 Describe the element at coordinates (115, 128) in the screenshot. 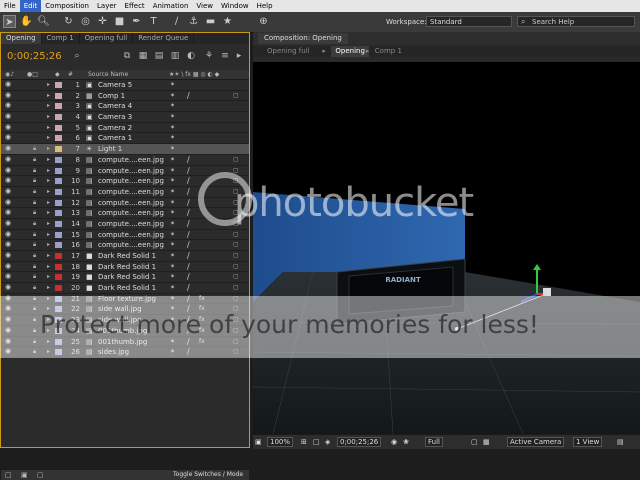

I see `layer-name: Camera 2` at that location.